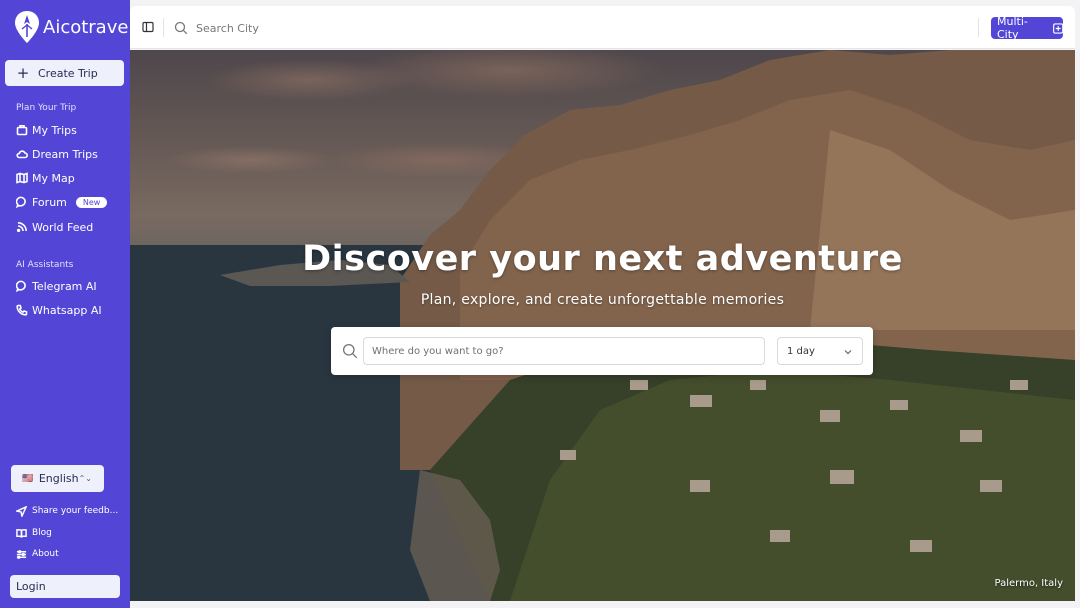 Image resolution: width=1080 pixels, height=608 pixels. What do you see at coordinates (1057, 28) in the screenshot?
I see `plus-square-icon` at bounding box center [1057, 28].